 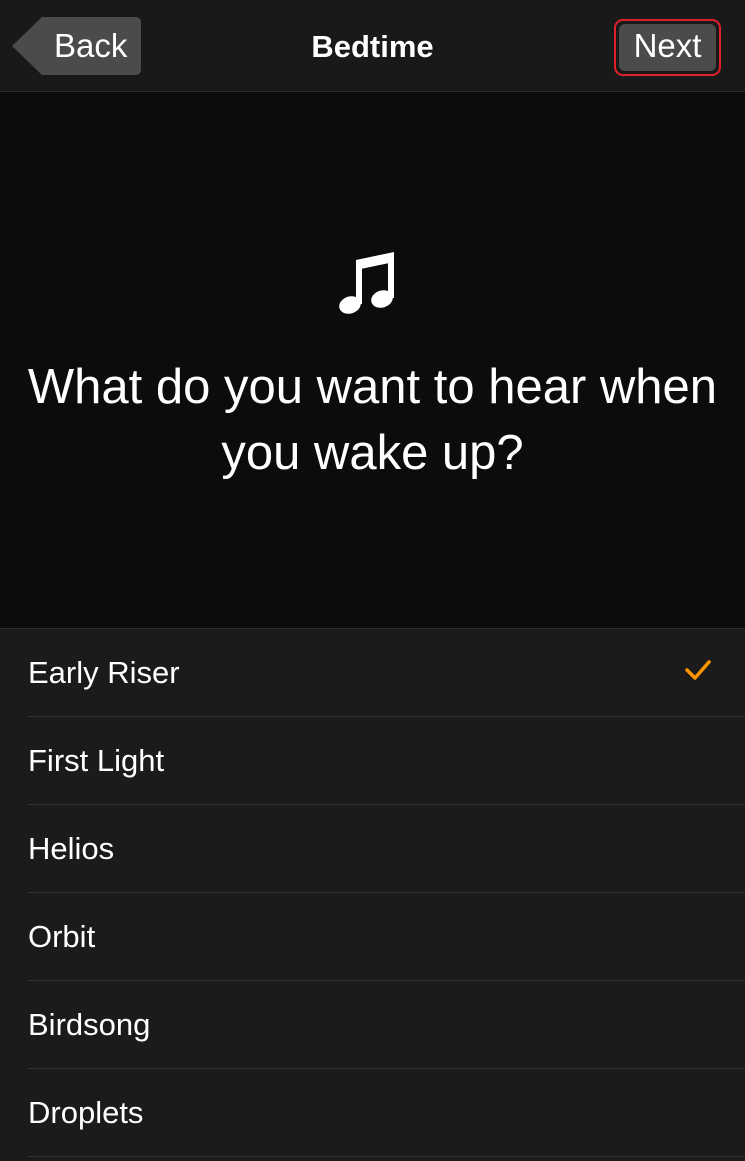 What do you see at coordinates (386, 673) in the screenshot?
I see `sound-option-early-riser: Early Riser` at bounding box center [386, 673].